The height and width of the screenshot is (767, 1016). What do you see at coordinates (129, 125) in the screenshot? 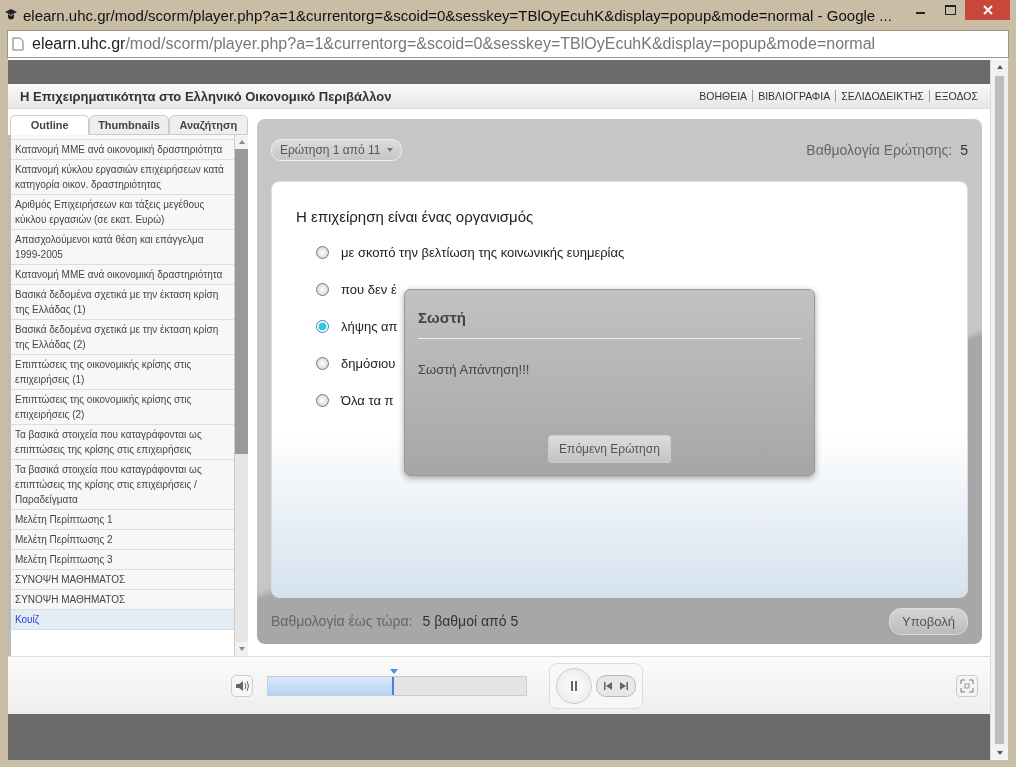
I see `sidebar-tab: Thumbnails` at bounding box center [129, 125].